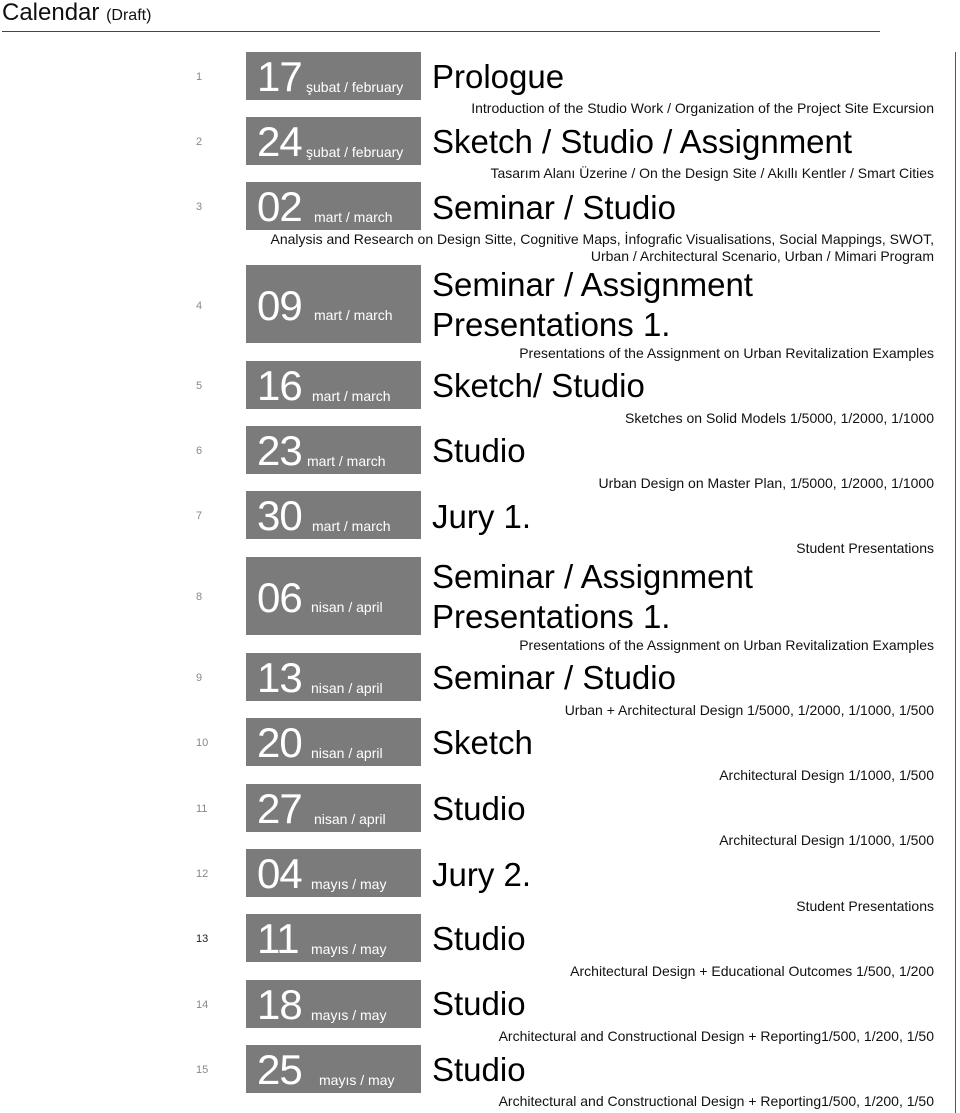 Image resolution: width=960 pixels, height=1113 pixels. Describe the element at coordinates (333, 938) in the screenshot. I see `date-box: 11 mayıs / may` at that location.